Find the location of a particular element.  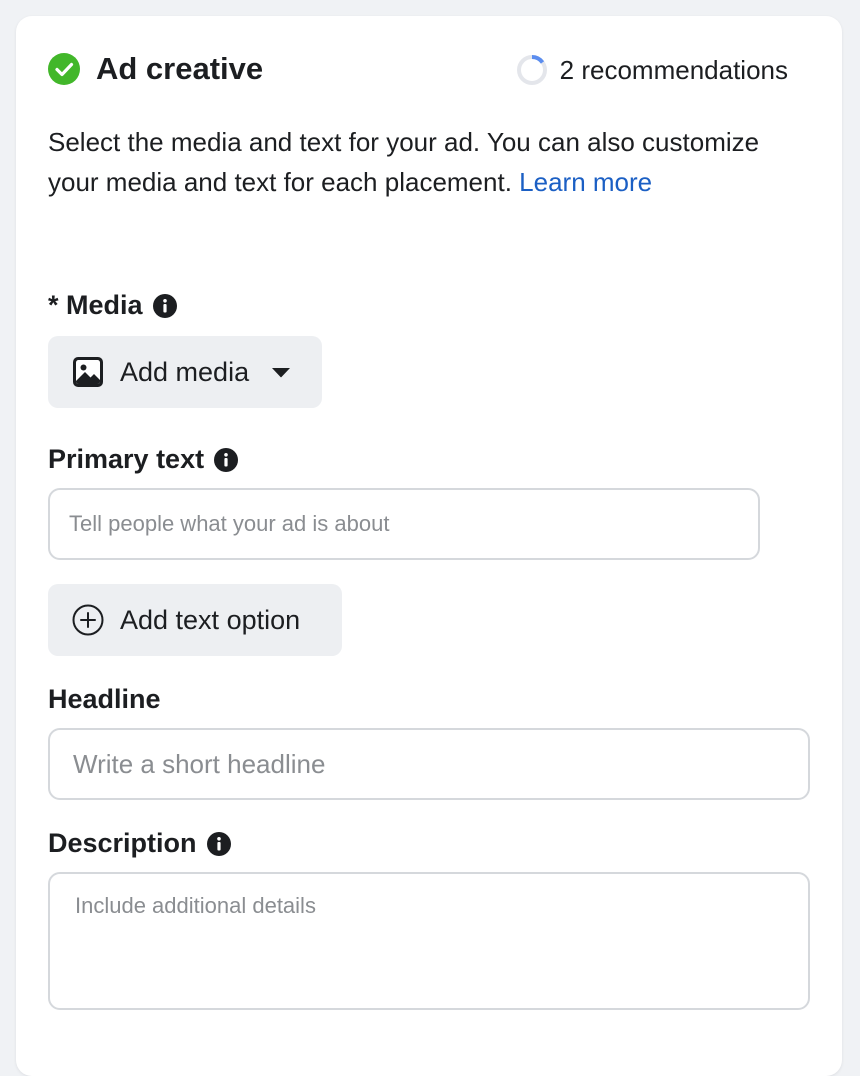

check-circle-icon is located at coordinates (64, 69).